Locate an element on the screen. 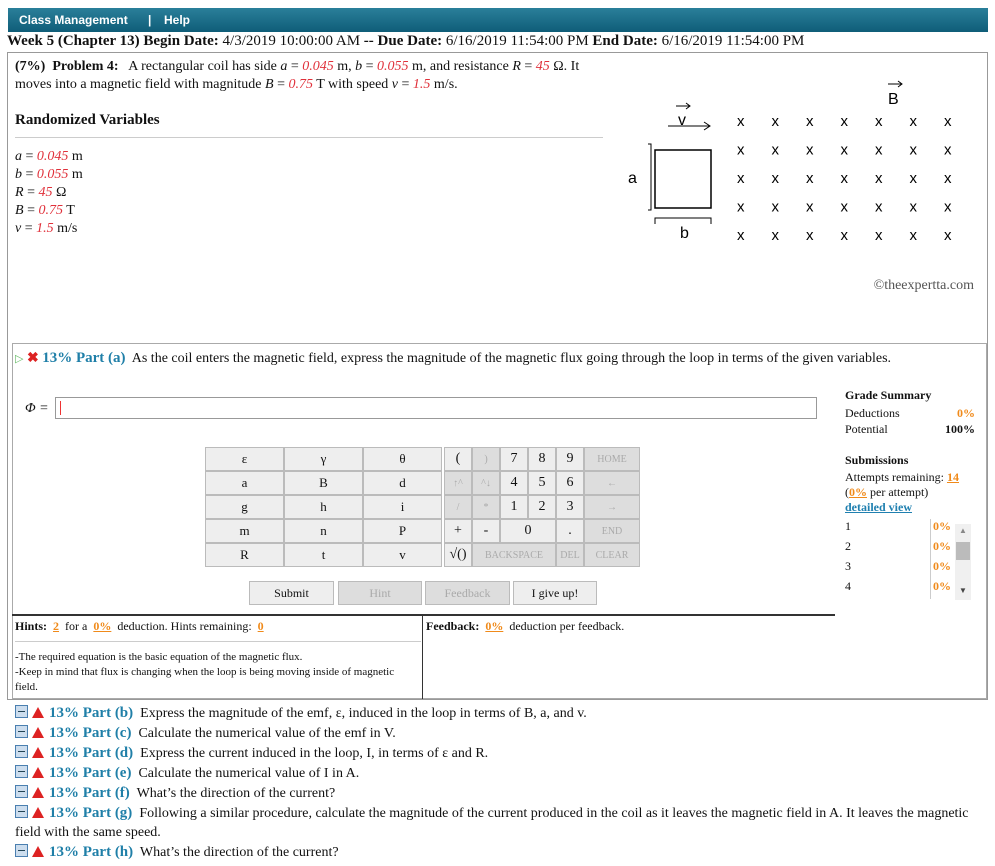 Image resolution: width=995 pixels, height=866 pixels. copyright-text: ©theexpertta.com is located at coordinates (923, 285).